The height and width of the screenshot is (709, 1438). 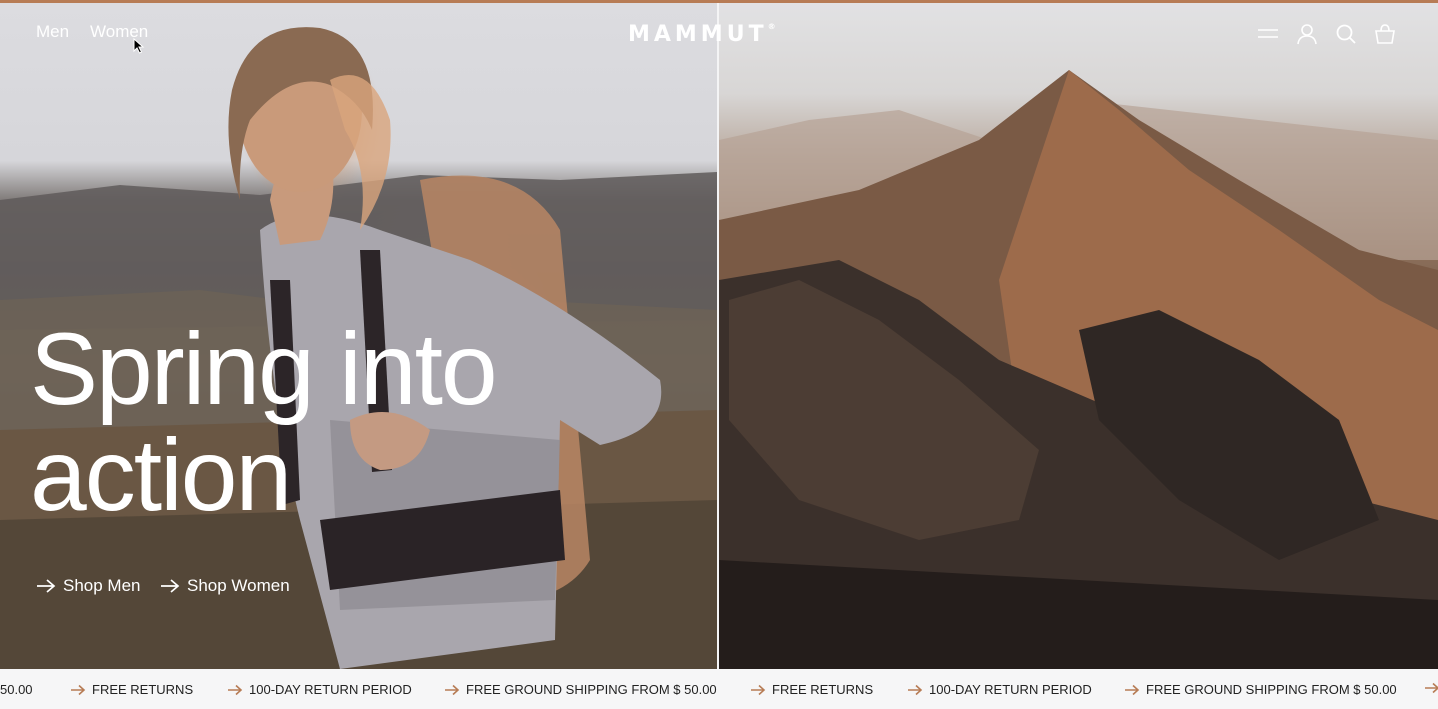 I want to click on ticker-item-partial, so click(x=1431, y=688).